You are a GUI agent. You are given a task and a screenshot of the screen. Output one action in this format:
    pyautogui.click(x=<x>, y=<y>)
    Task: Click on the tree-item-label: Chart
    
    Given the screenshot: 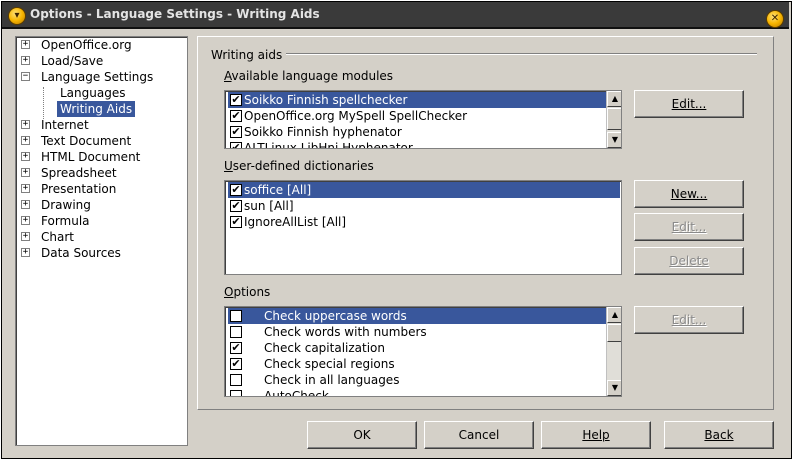 What is the action you would take?
    pyautogui.click(x=57, y=237)
    